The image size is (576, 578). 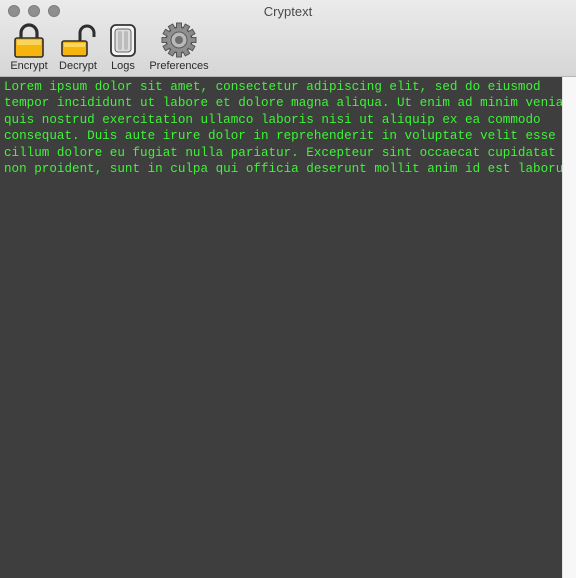 I want to click on preferences-label: Preferences, so click(x=179, y=66).